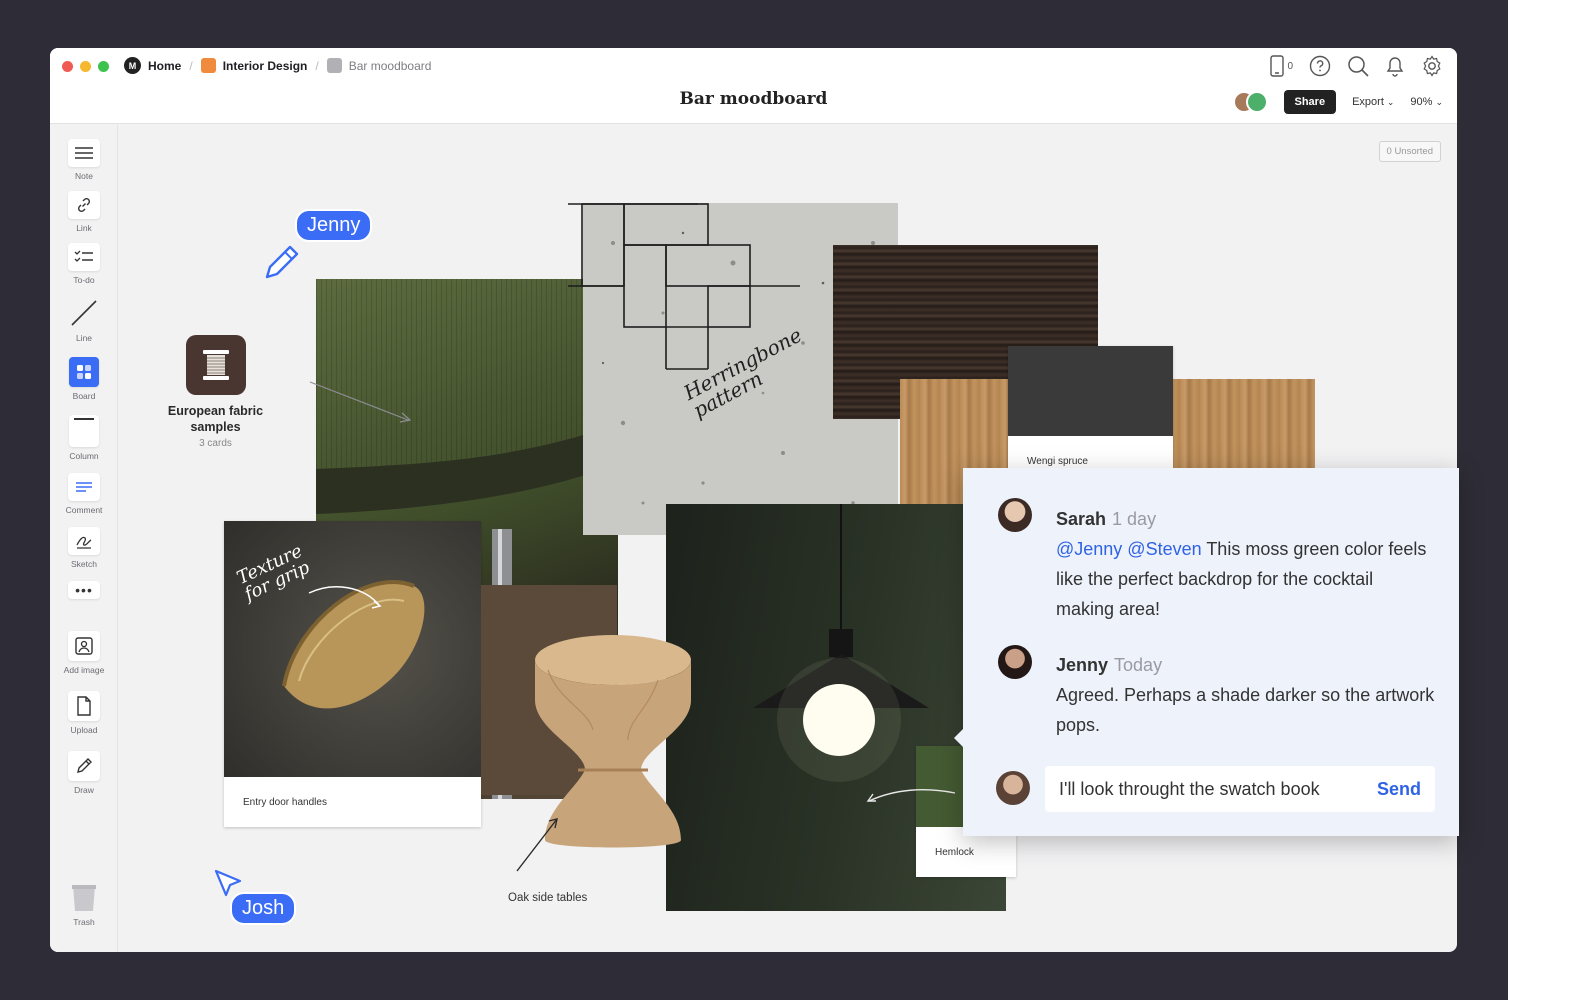 This screenshot has width=1580, height=1000. I want to click on comment-icon, so click(84, 487).